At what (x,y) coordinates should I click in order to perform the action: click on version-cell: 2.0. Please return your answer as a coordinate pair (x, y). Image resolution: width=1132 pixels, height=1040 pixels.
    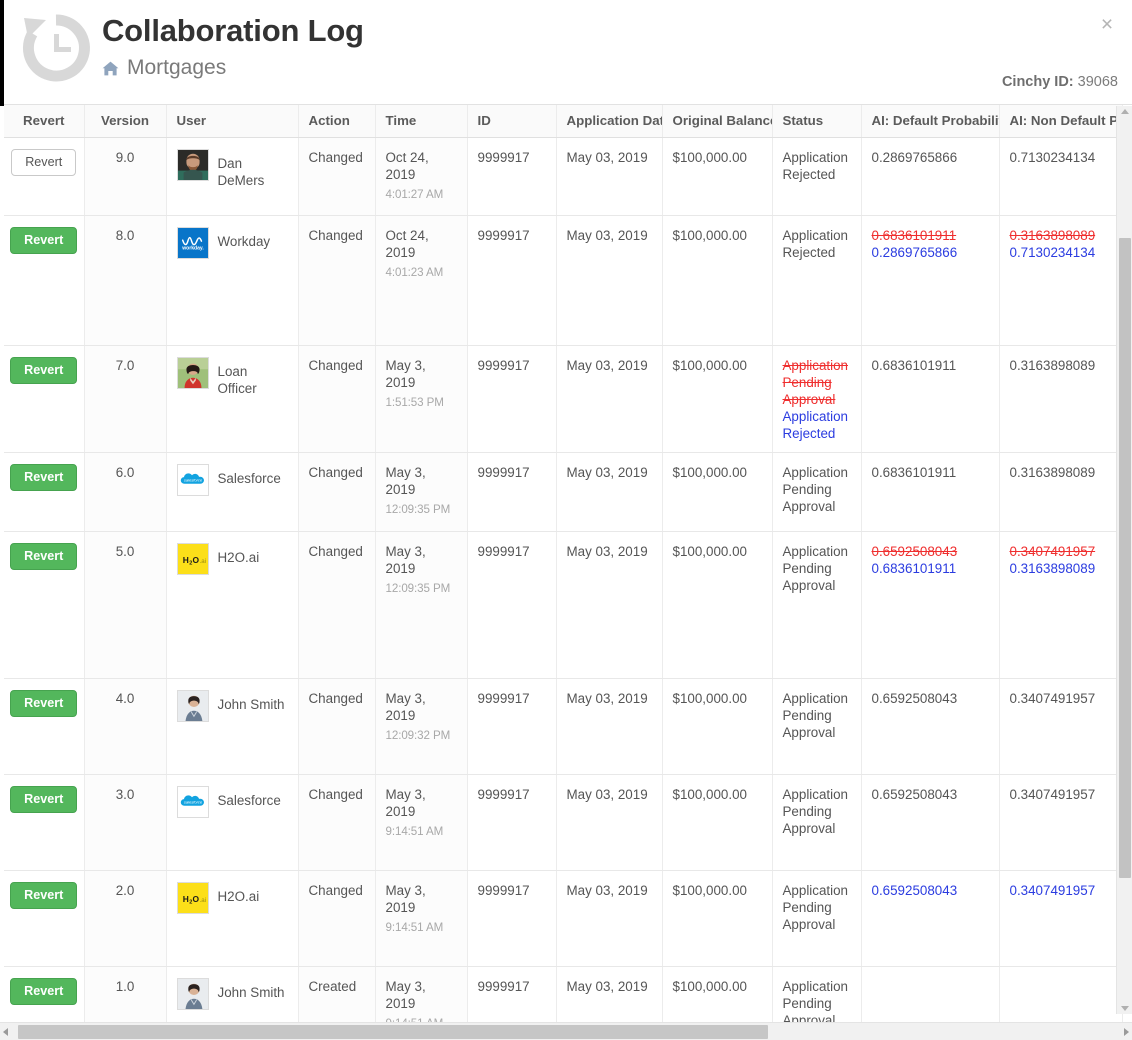
    Looking at the image, I should click on (125, 918).